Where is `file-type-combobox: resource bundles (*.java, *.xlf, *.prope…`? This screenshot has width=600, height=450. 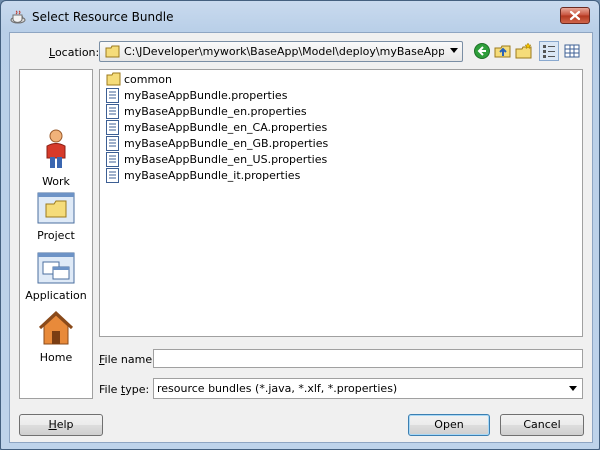 file-type-combobox: resource bundles (*.java, *.xlf, *.prope… is located at coordinates (368, 388).